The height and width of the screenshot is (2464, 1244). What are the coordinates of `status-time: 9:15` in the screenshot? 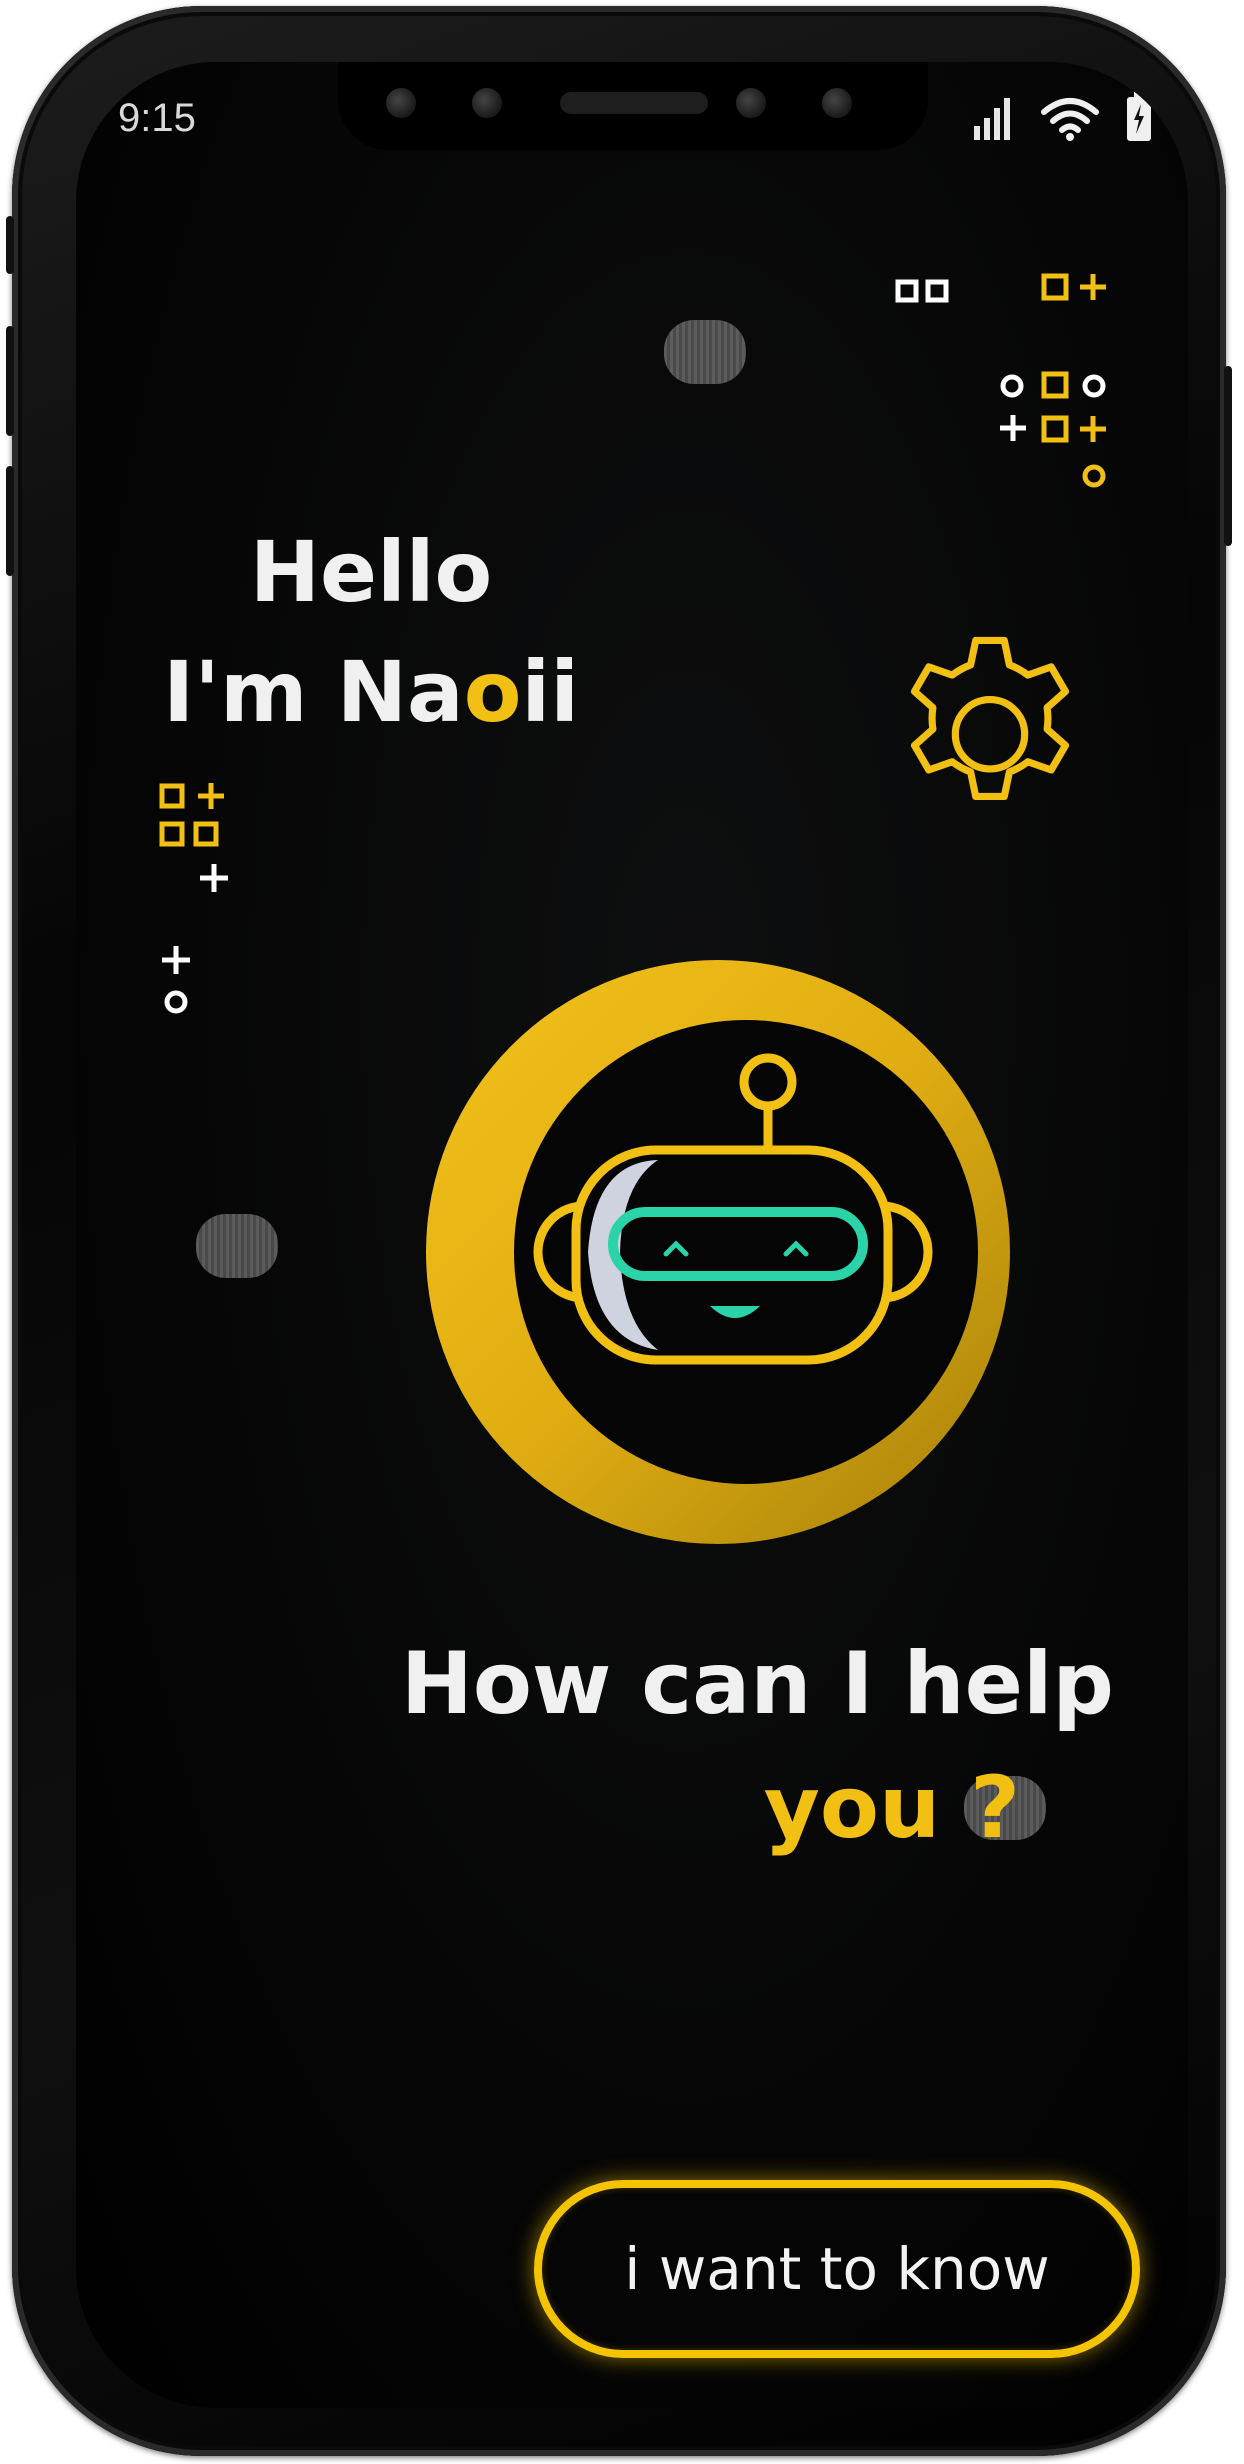 It's located at (157, 118).